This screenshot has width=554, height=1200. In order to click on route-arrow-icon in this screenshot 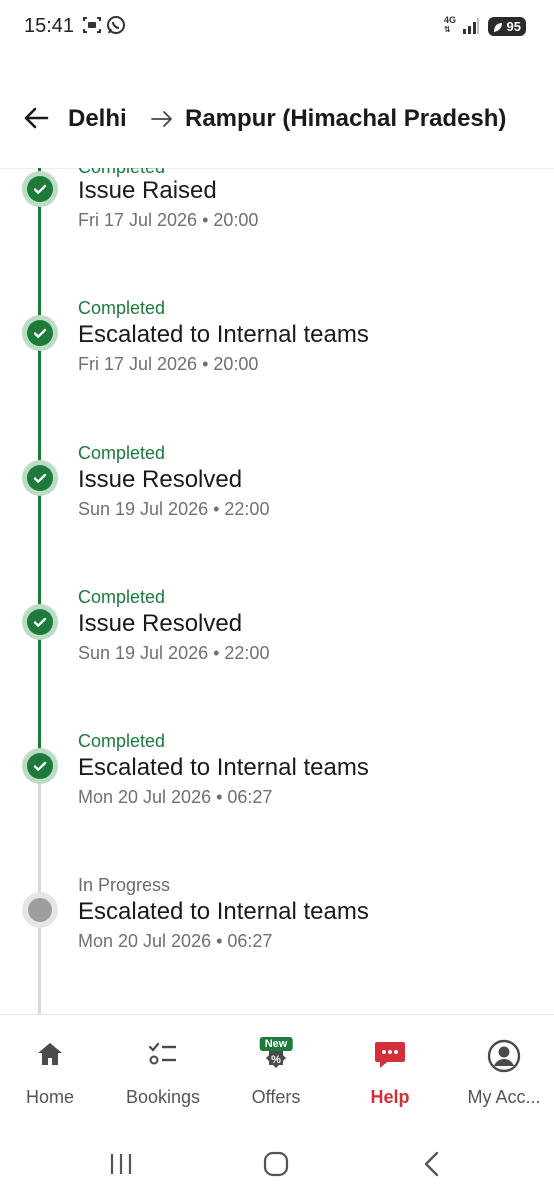, I will do `click(162, 121)`.